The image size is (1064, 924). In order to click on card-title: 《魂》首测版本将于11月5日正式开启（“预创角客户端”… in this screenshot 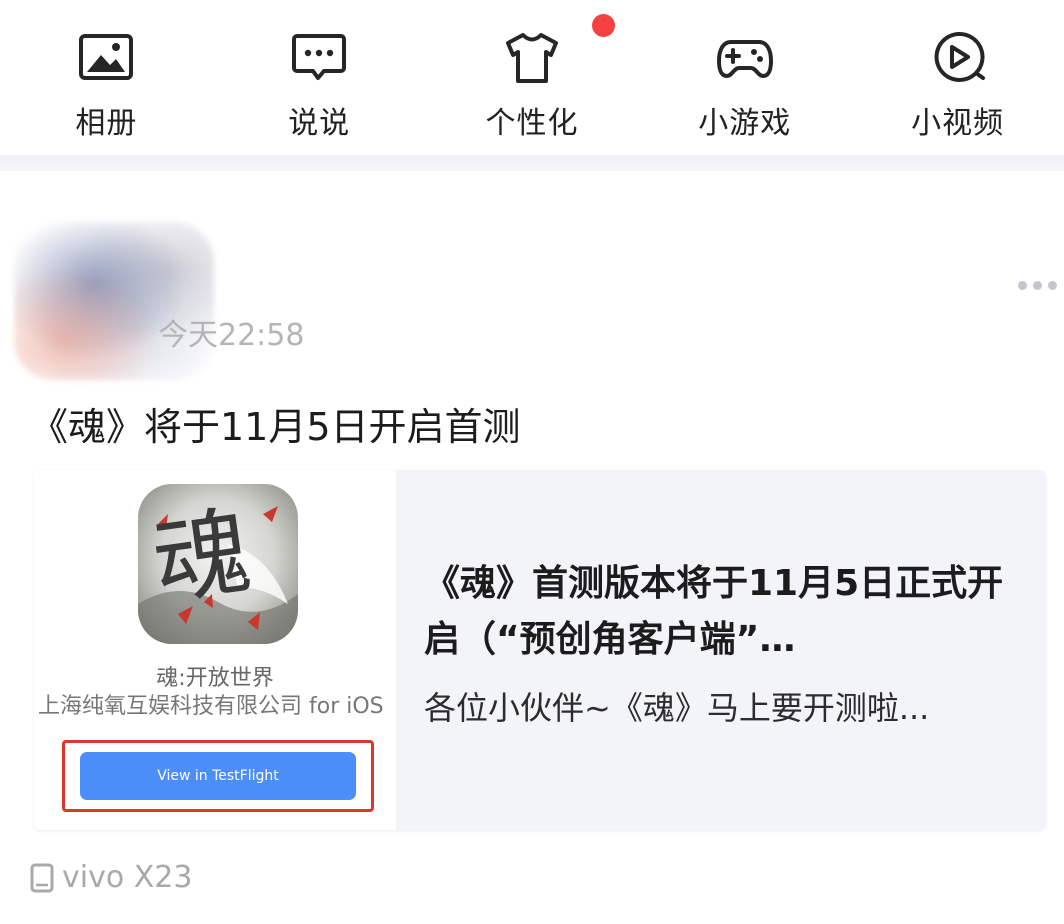, I will do `click(714, 611)`.